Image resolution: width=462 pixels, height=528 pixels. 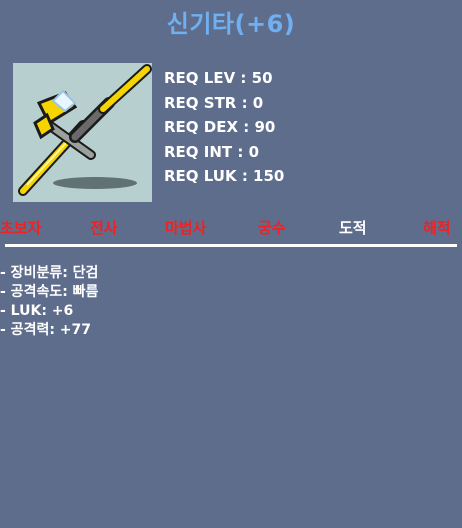 I want to click on divider, so click(x=231, y=245).